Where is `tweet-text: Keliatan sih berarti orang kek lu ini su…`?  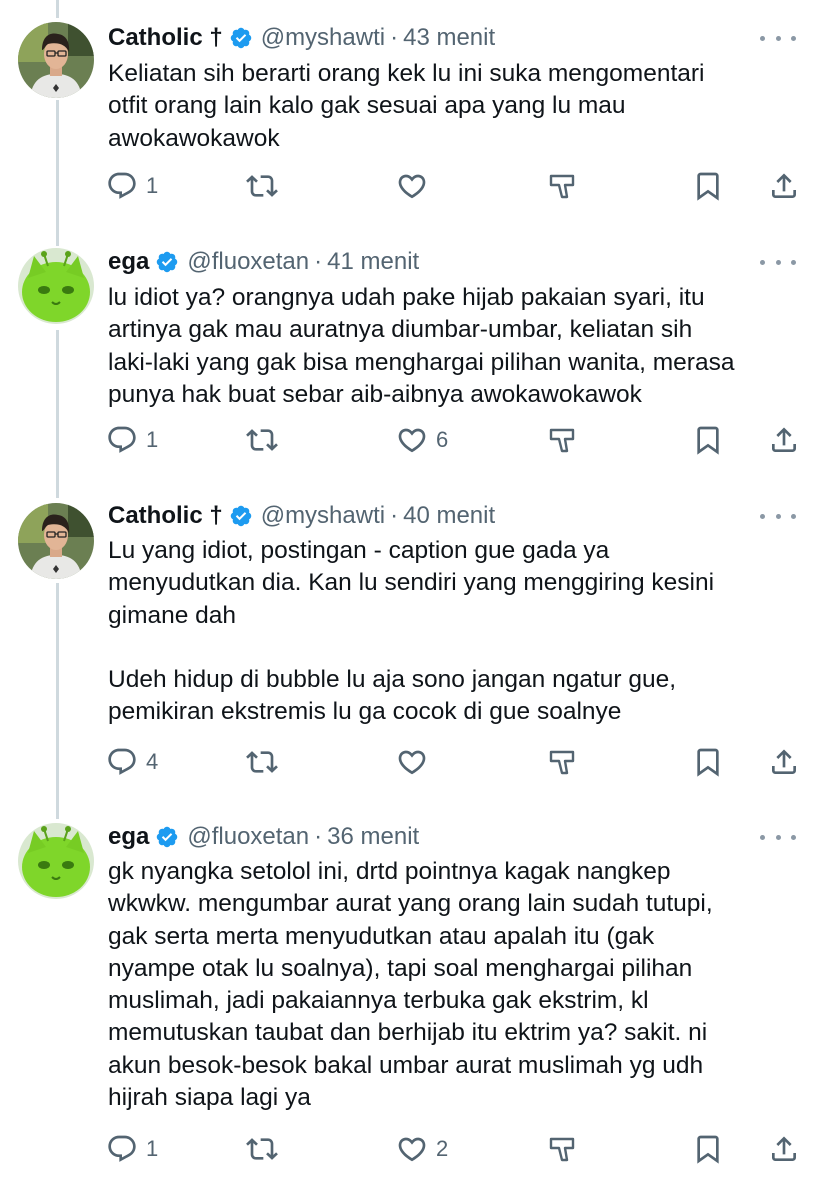 tweet-text: Keliatan sih berarti orang kek lu ini su… is located at coordinates (406, 106).